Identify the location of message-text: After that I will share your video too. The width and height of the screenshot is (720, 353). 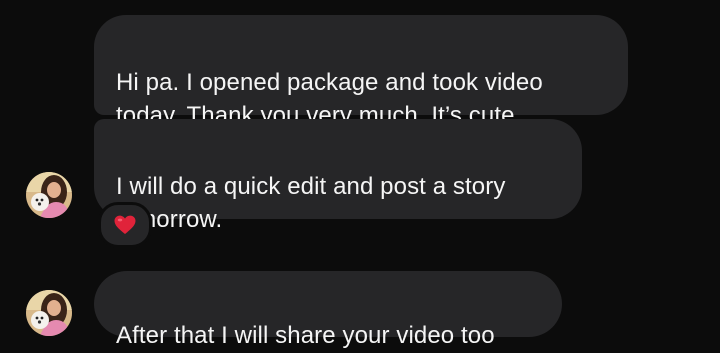
(305, 335).